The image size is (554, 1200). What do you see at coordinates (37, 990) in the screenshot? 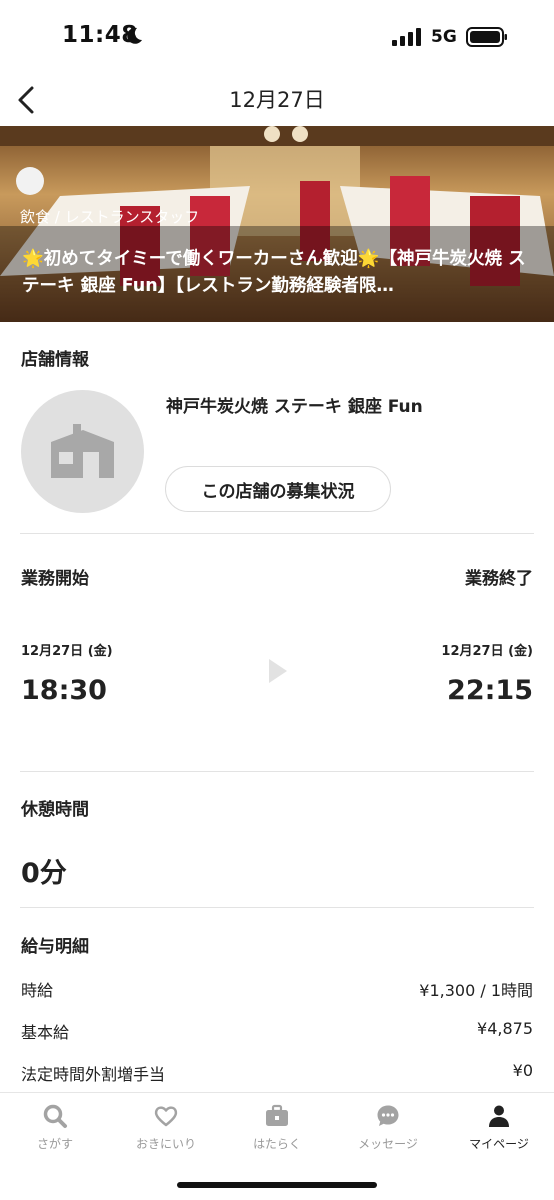
I see `pay-row-label: 時給` at bounding box center [37, 990].